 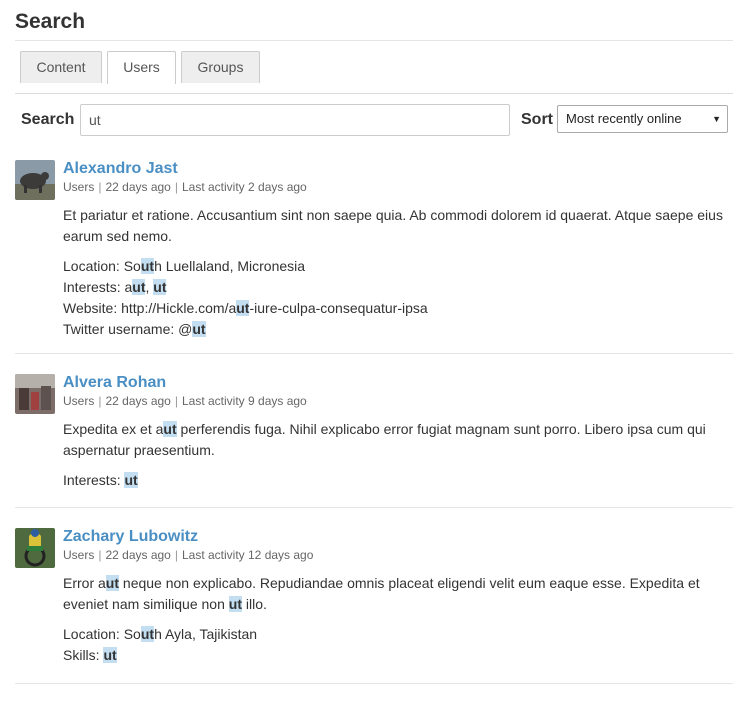 I want to click on field-twitter: Twitter username: @ut, so click(x=134, y=329).